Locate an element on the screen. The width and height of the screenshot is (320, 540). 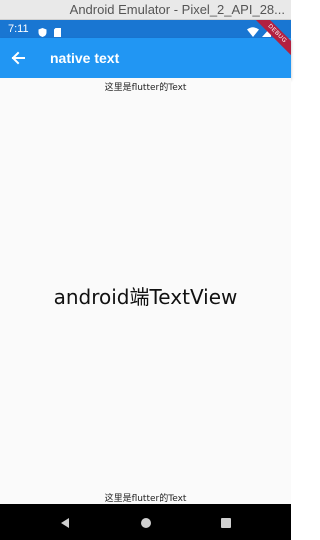
nav-home-icon is located at coordinates (146, 522).